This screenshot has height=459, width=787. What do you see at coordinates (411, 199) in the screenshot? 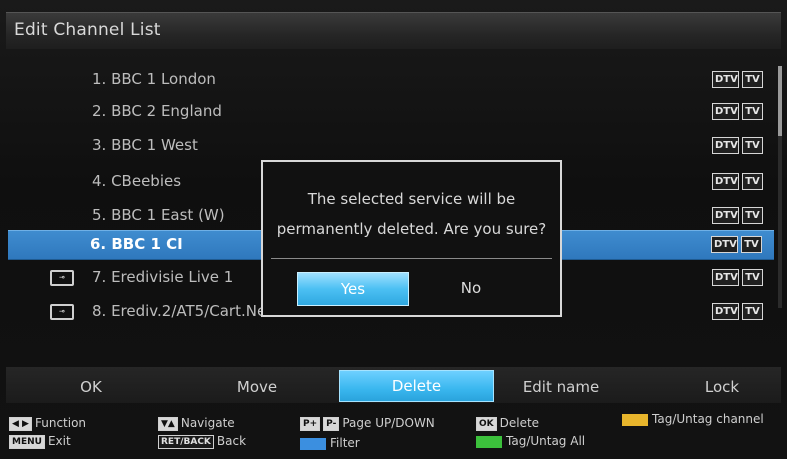
I see `dialog-message-line1: The selected service will be` at bounding box center [411, 199].